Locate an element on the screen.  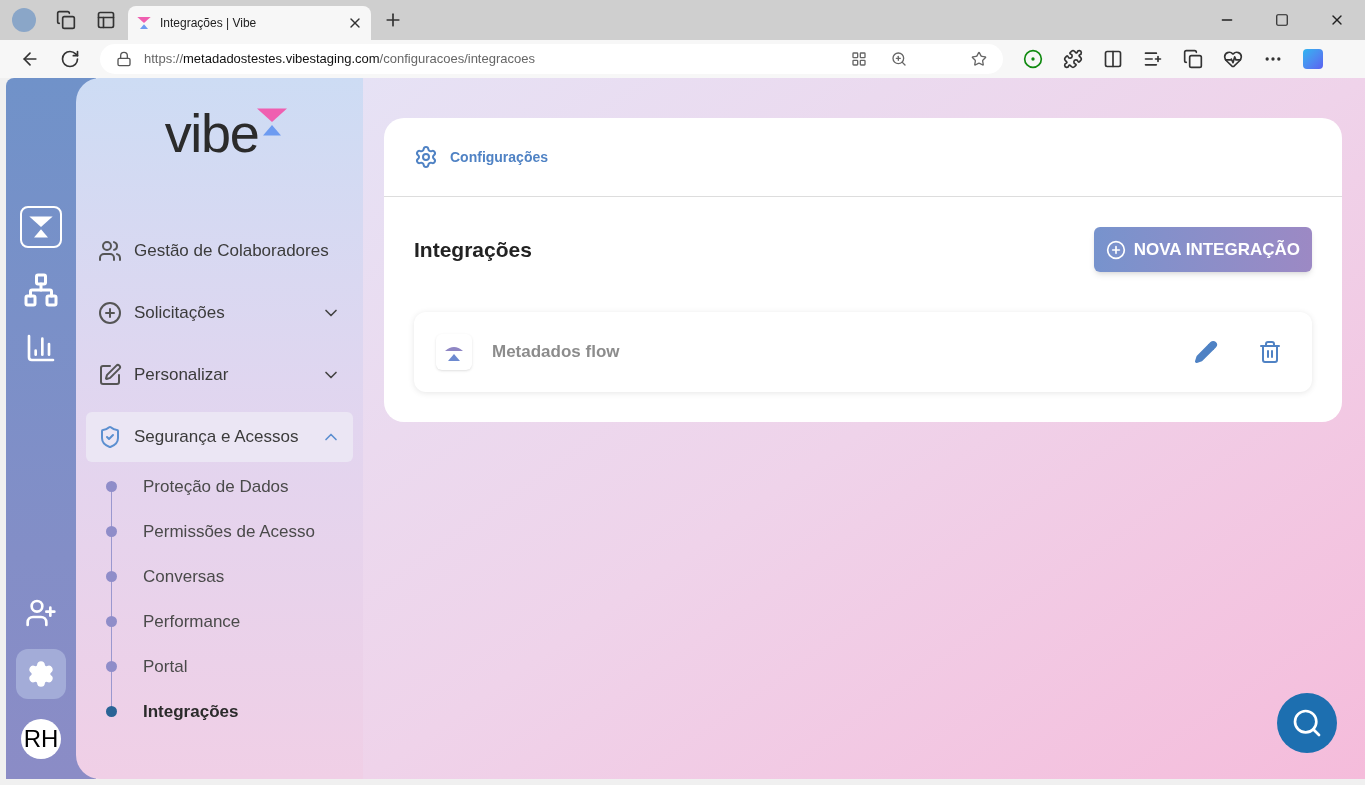
address-bar: https://metadadostestes.vibestaging.com/configuracoes/integracoes is located at coordinates (551, 59).